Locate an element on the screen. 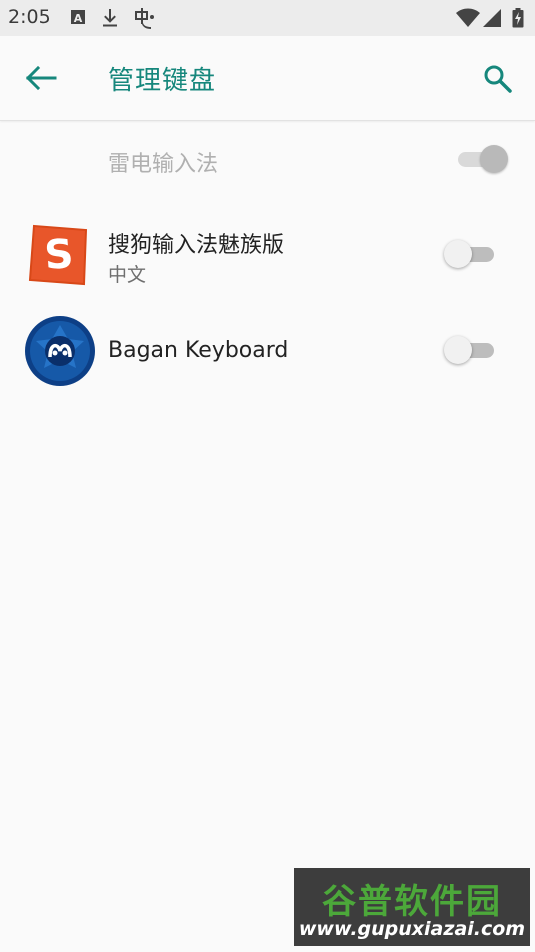 The width and height of the screenshot is (535, 952). back-button is located at coordinates (42, 78).